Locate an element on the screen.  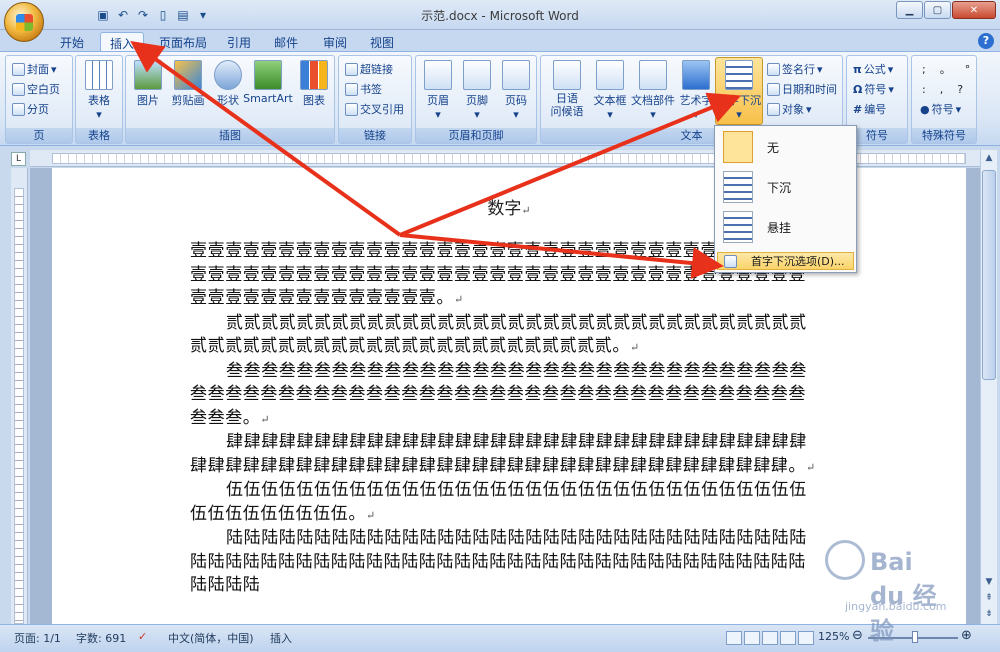
vertical-ruler is located at coordinates (19, 396).